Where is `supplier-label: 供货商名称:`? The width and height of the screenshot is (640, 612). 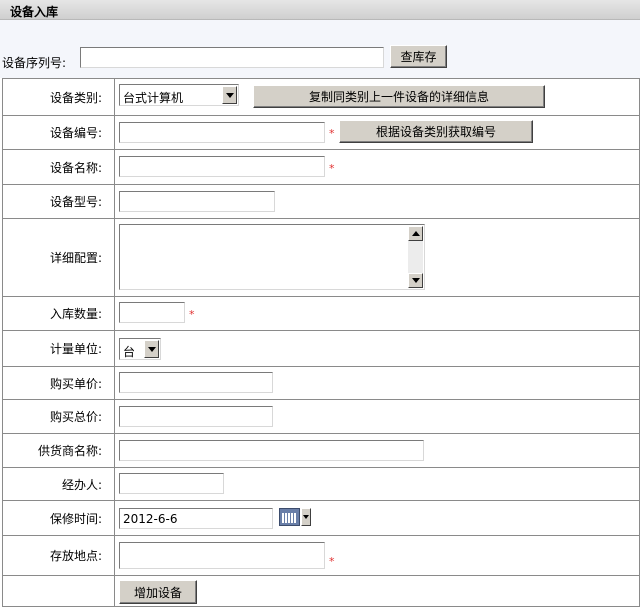
supplier-label: 供货商名称: is located at coordinates (58, 450).